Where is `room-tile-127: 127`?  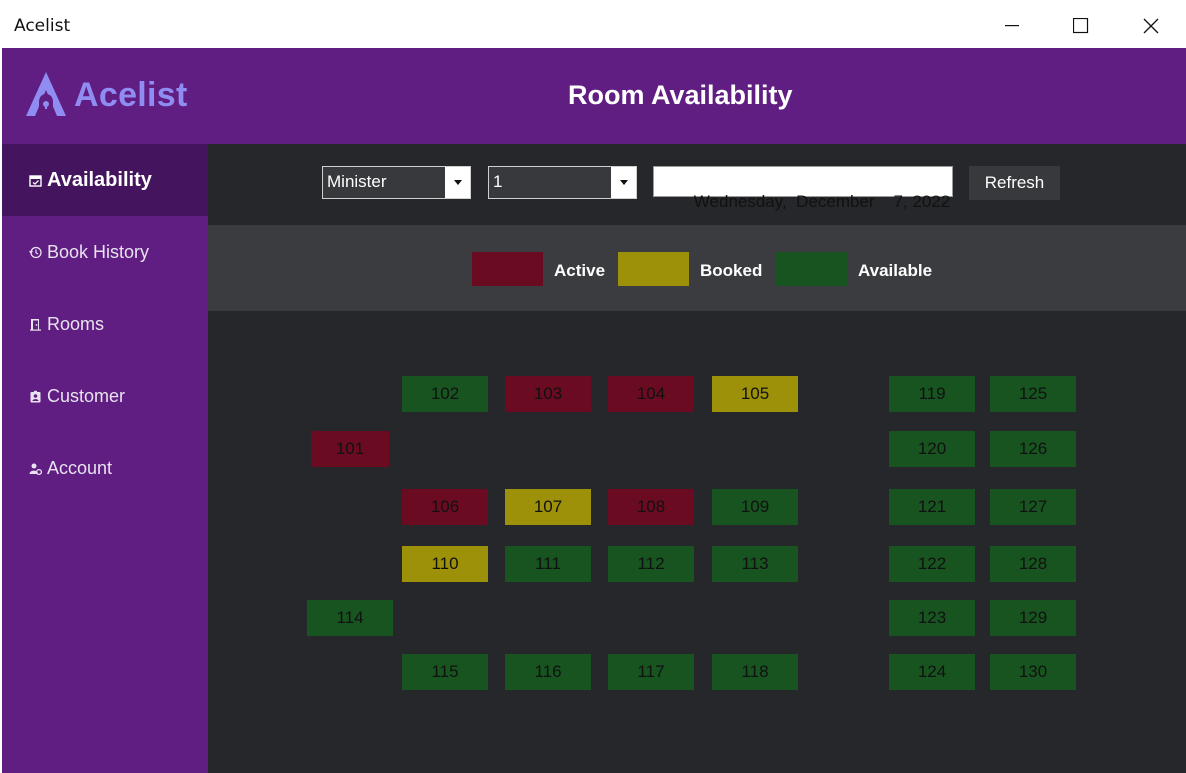 room-tile-127: 127 is located at coordinates (1033, 507).